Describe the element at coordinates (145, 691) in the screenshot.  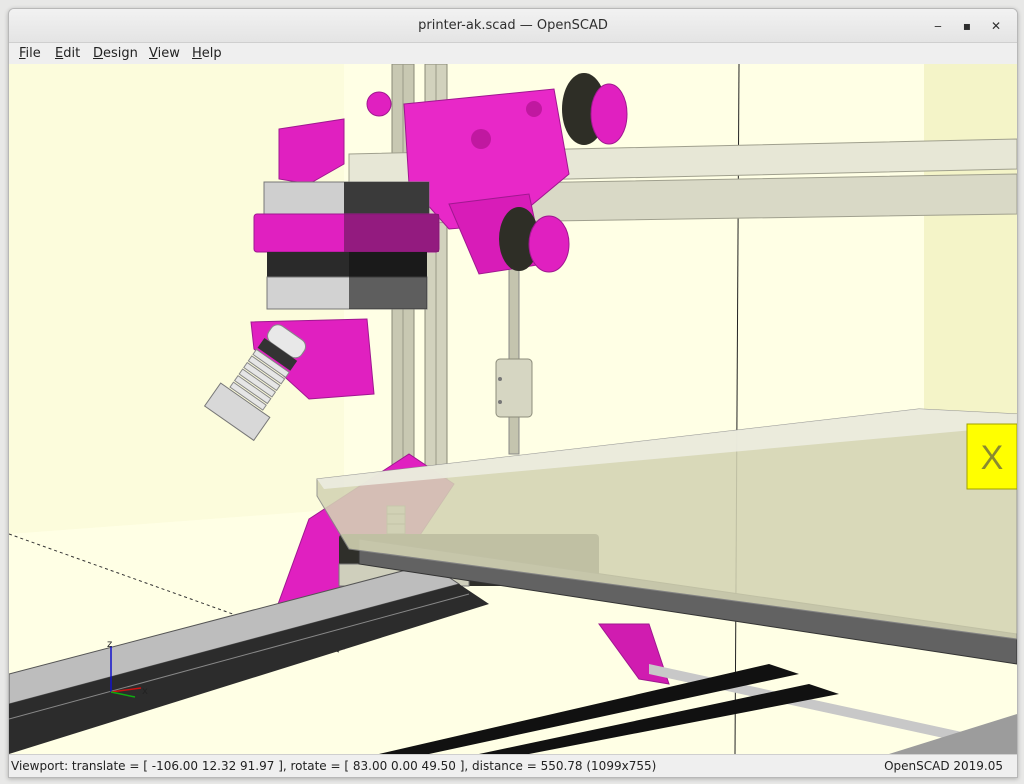
I see `axis-x-label: x` at that location.